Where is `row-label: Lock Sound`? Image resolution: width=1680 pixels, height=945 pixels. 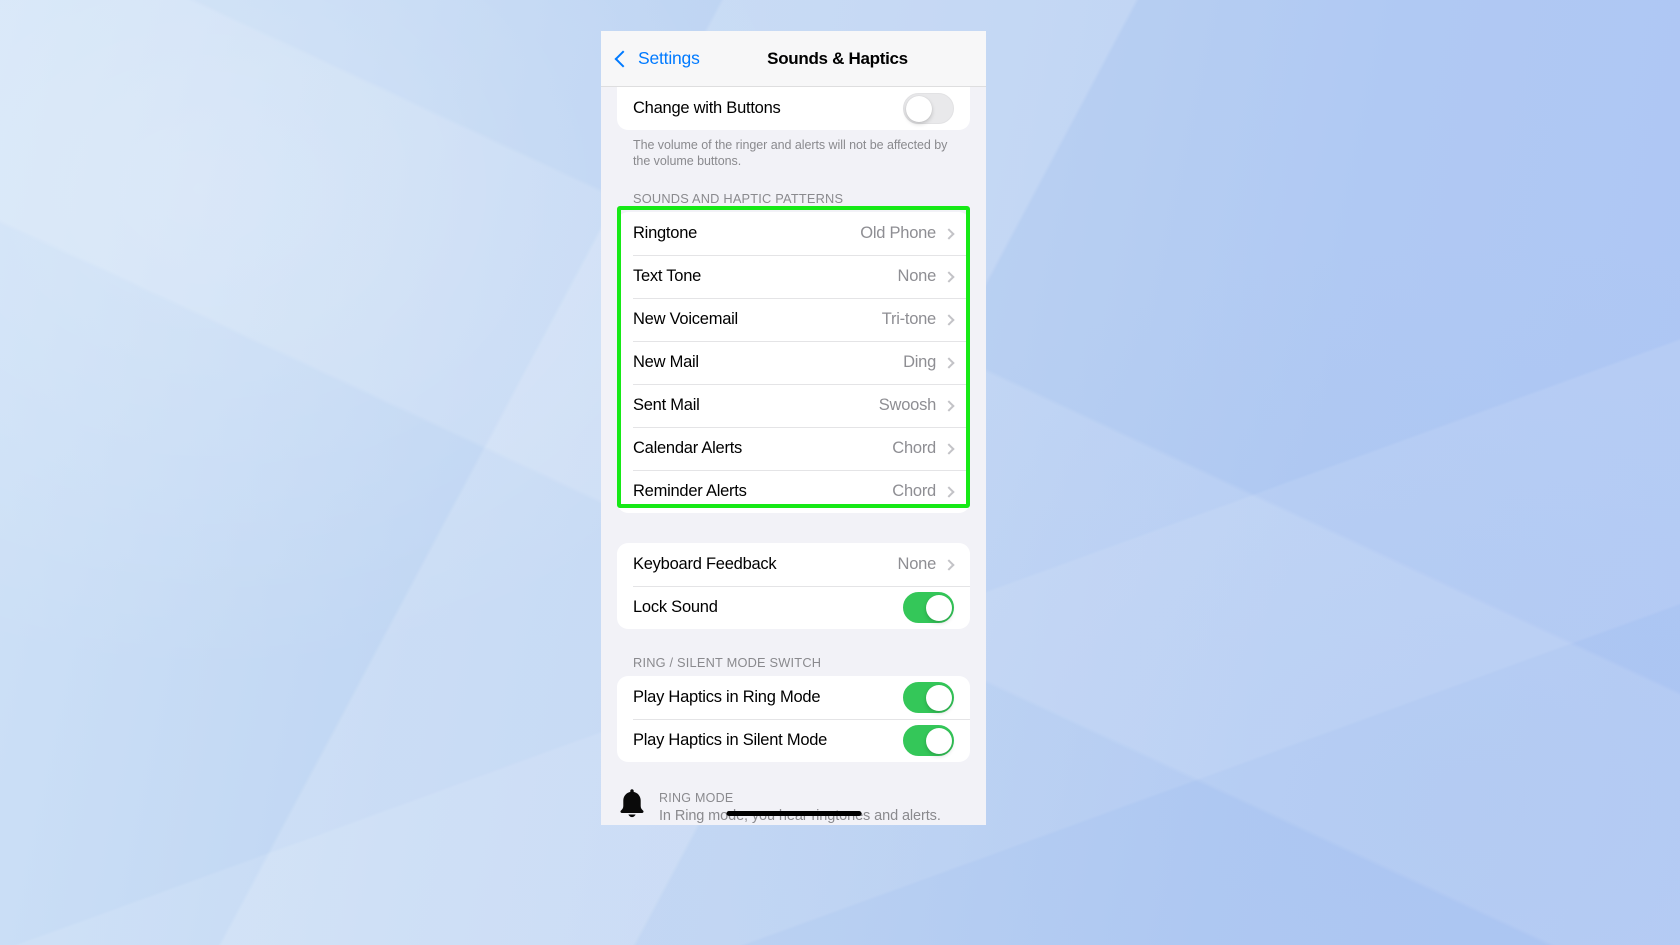
row-label: Lock Sound is located at coordinates (675, 607).